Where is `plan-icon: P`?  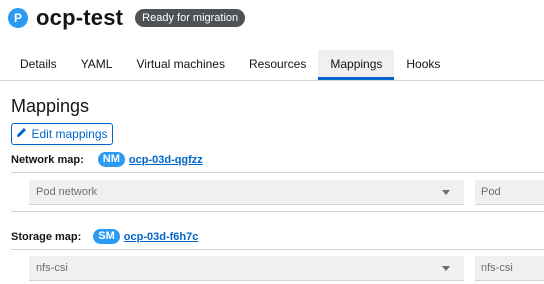 plan-icon: P is located at coordinates (18, 18).